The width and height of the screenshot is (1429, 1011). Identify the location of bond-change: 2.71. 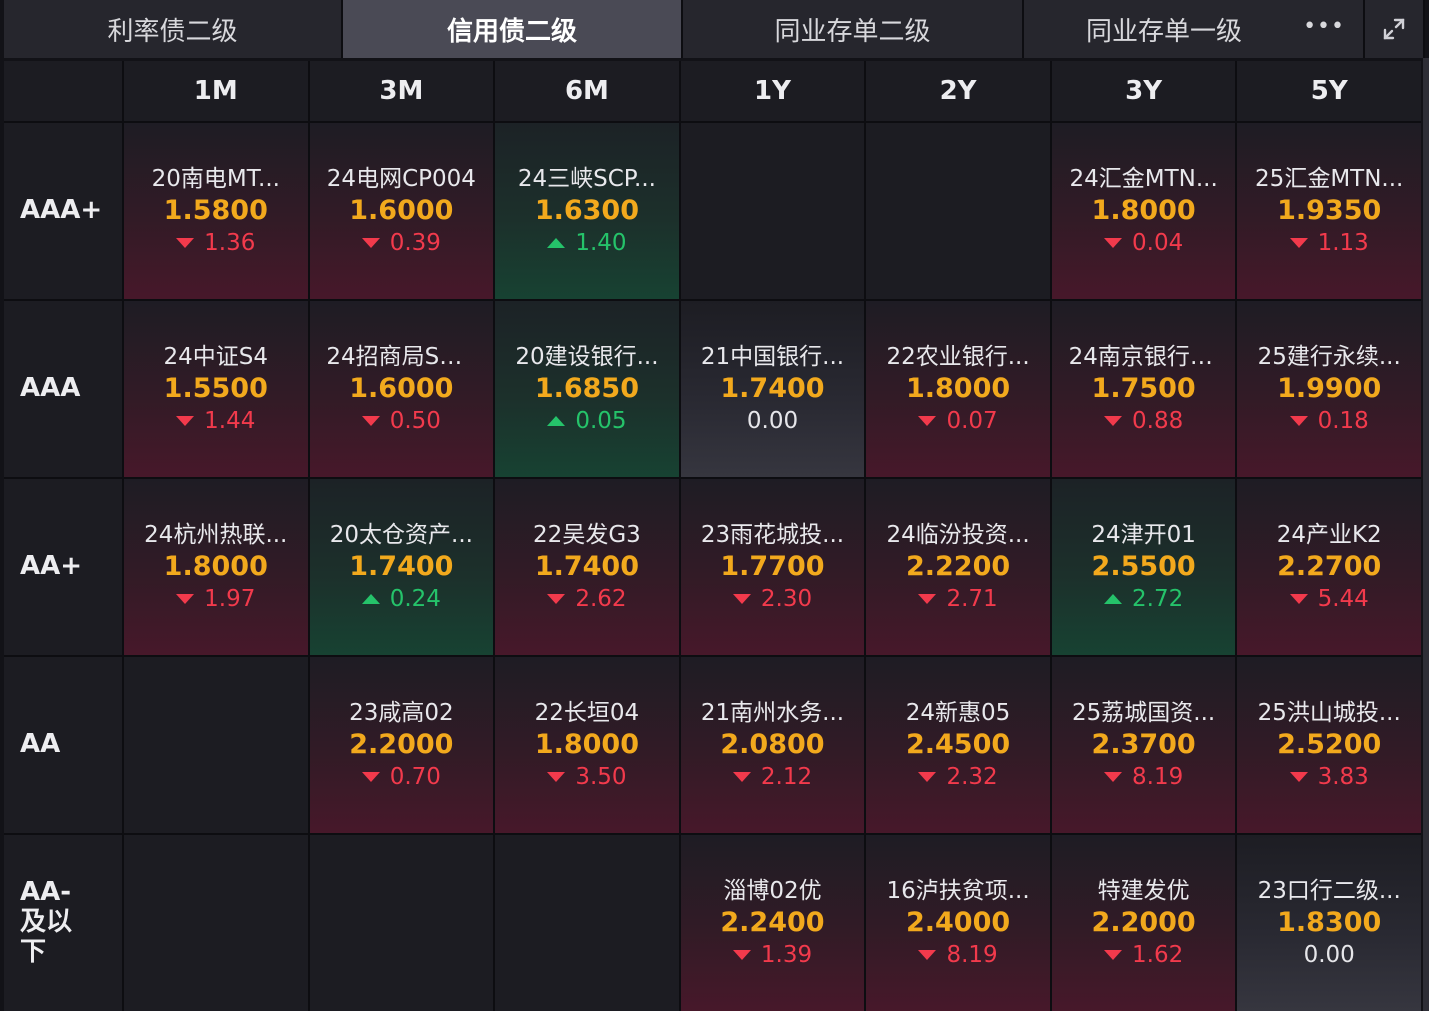
(958, 599).